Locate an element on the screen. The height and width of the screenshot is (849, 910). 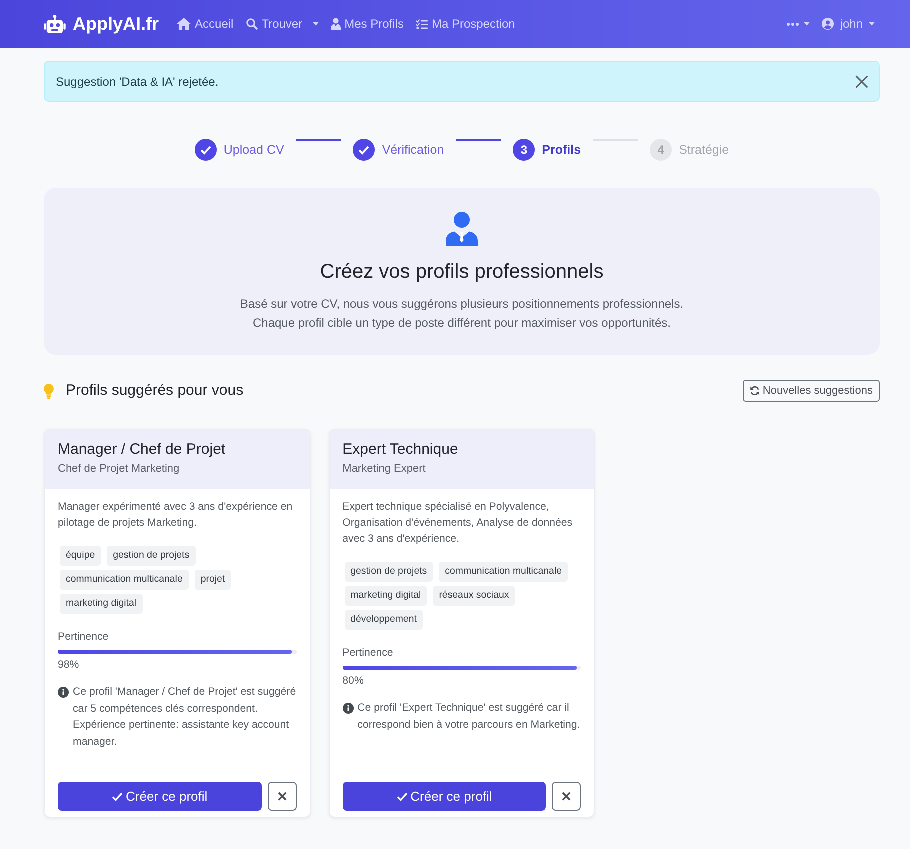
profile-description: Manager expérimenté avec 3 ans d'expérience en pilotage de projets Marketing. is located at coordinates (176, 515).